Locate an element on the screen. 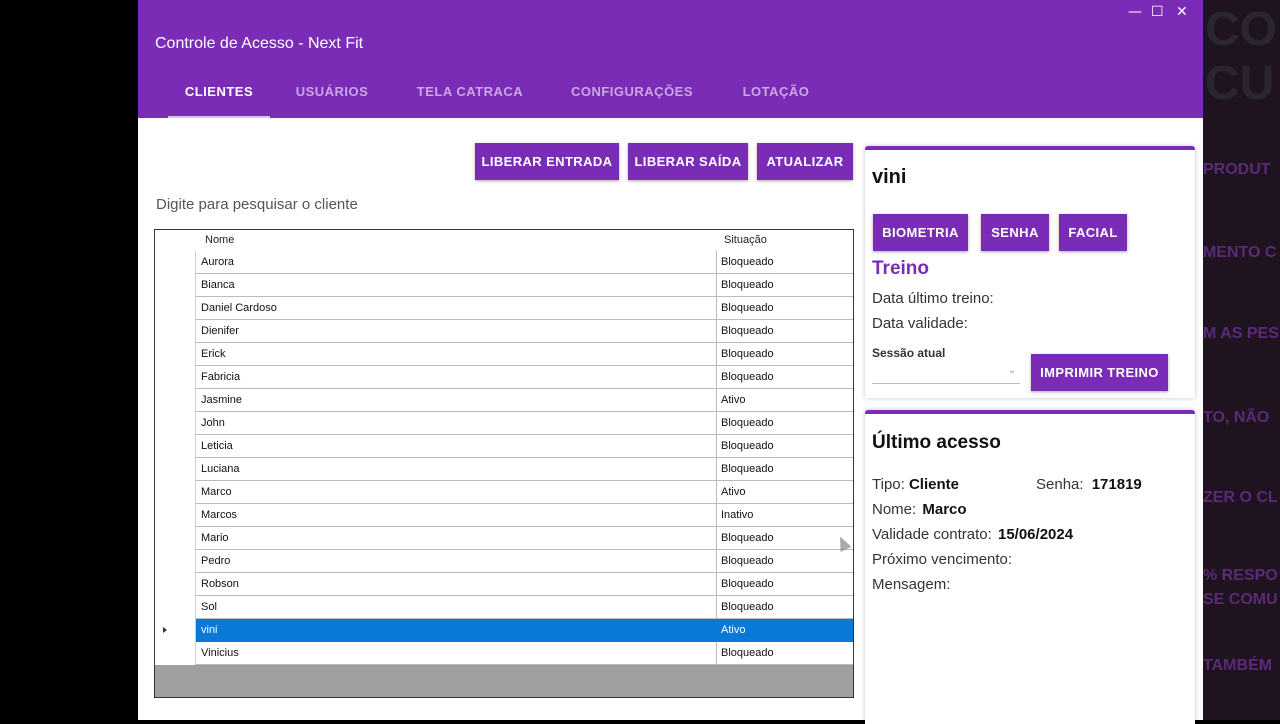 The image size is (1280, 724). cell-name: Marcos is located at coordinates (456, 515).